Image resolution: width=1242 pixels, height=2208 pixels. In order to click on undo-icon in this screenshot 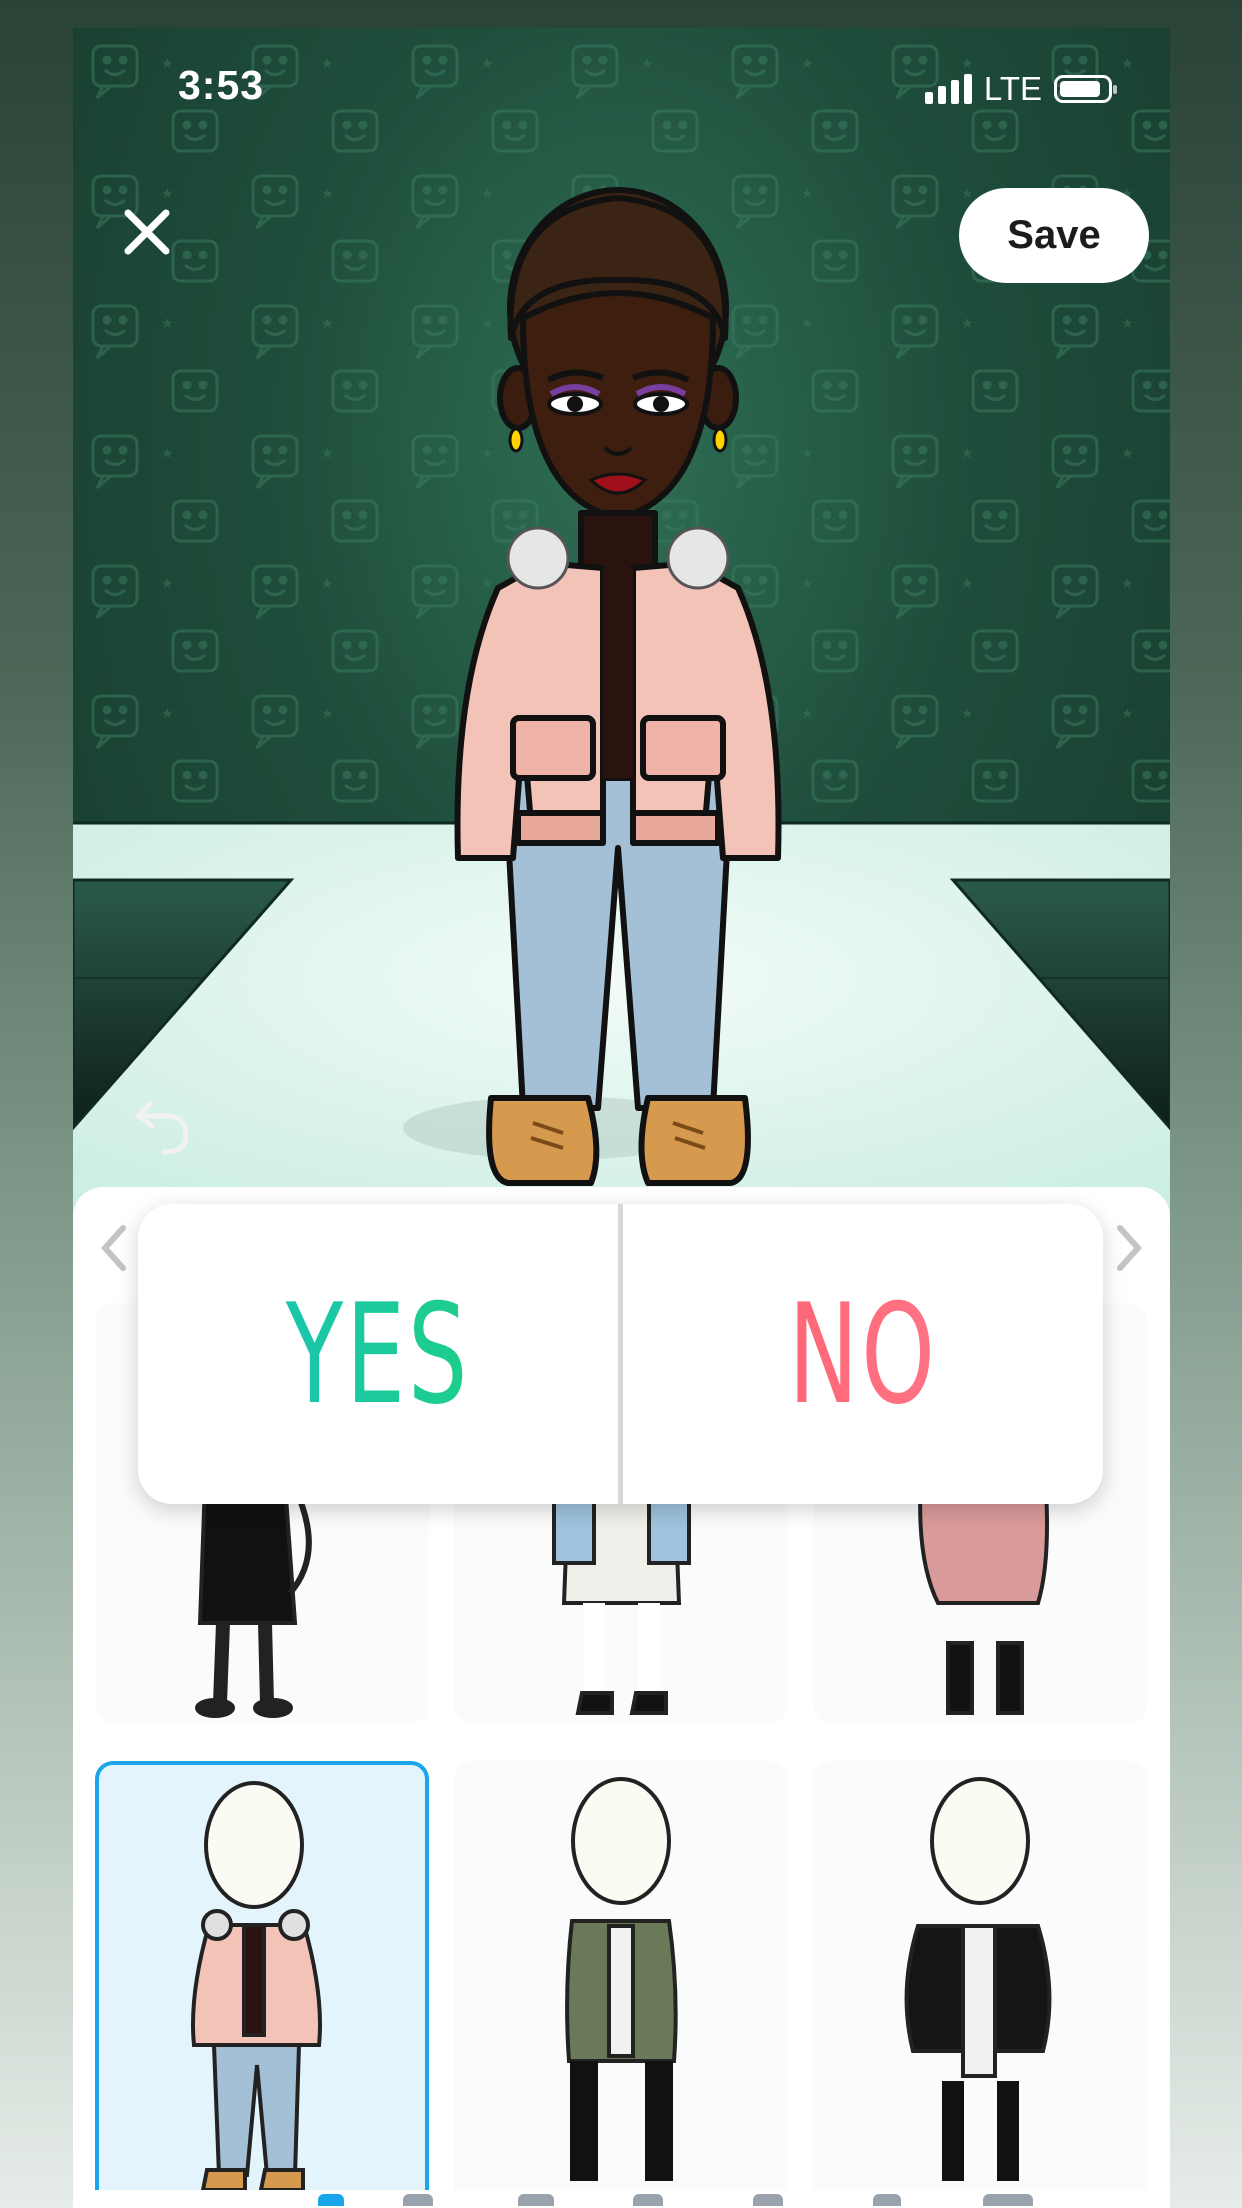, I will do `click(162, 1128)`.